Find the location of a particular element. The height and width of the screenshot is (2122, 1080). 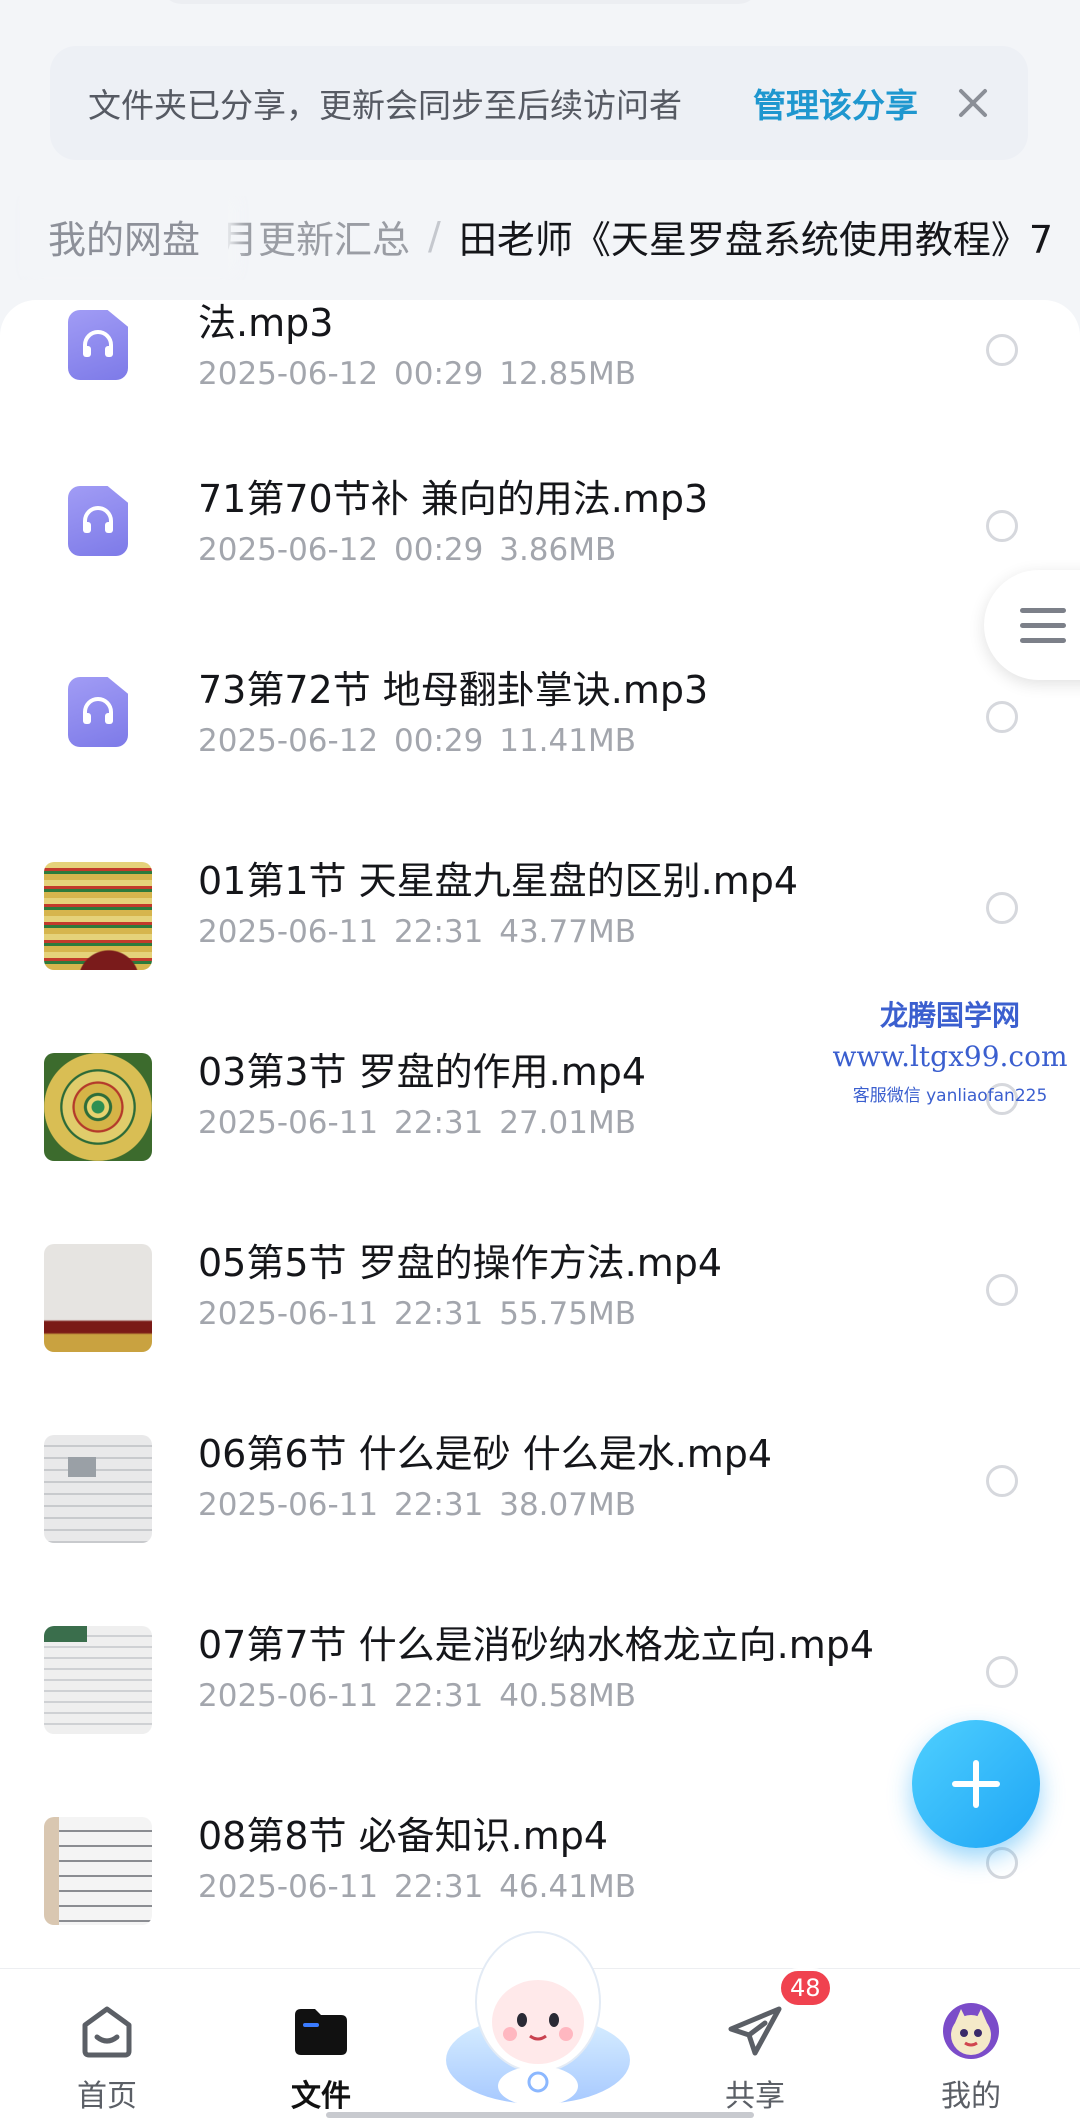

file-meta: 2025-06-11 22:31 38.07MB is located at coordinates (417, 1505).